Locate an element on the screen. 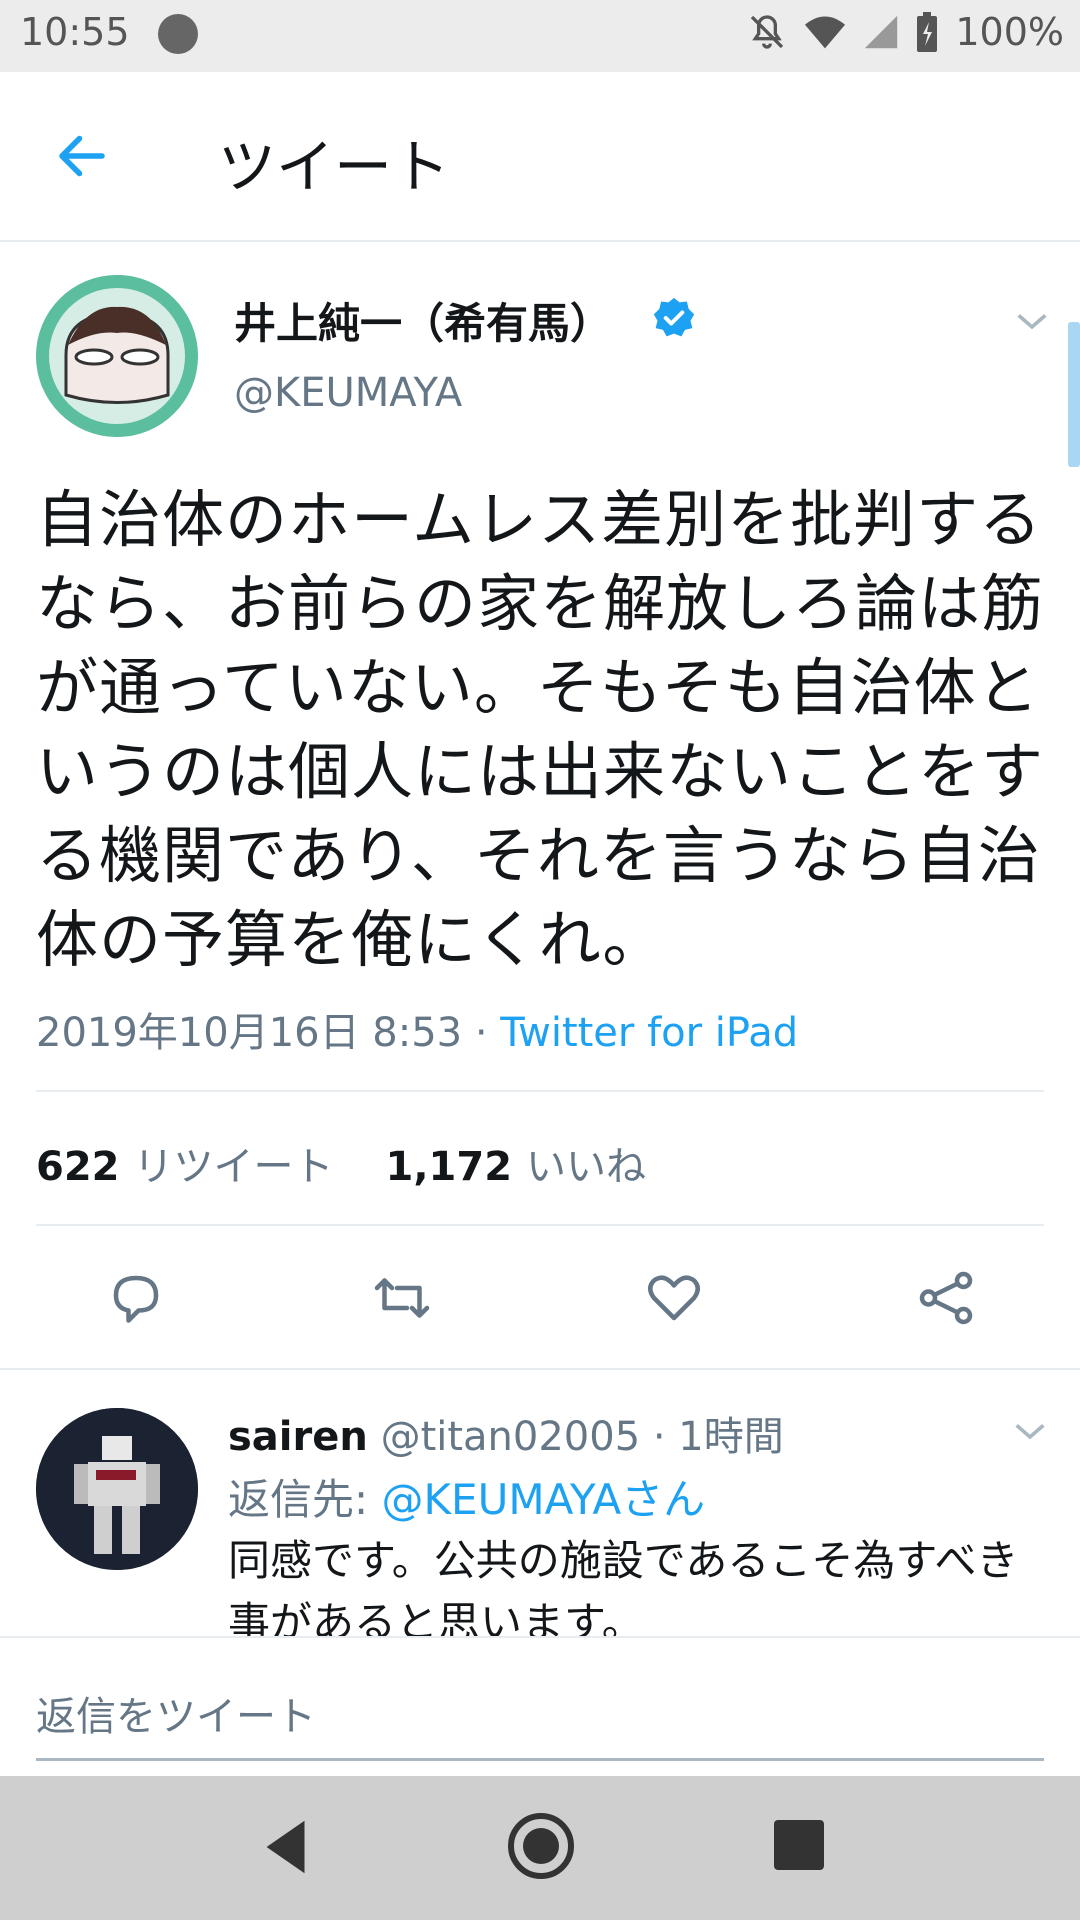 Image resolution: width=1080 pixels, height=1920 pixels. status-bar: 10:55 100% is located at coordinates (540, 36).